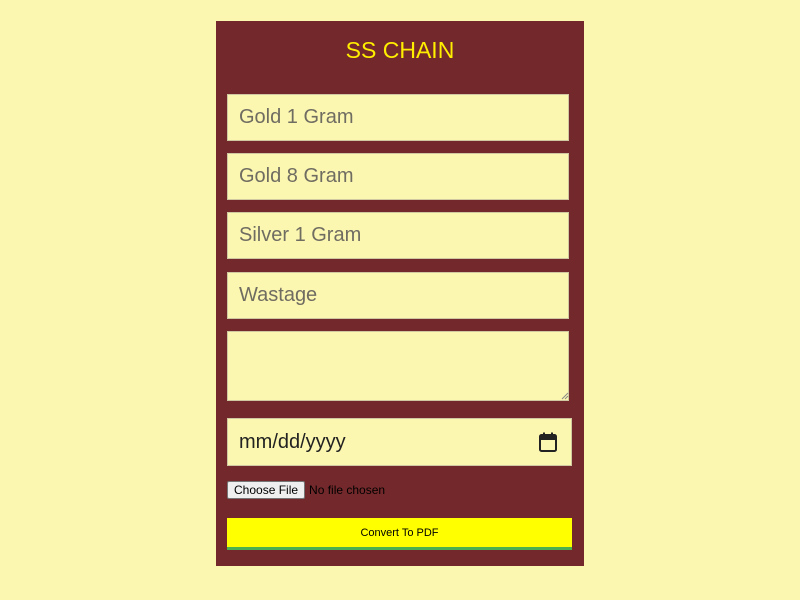 This screenshot has width=800, height=600. Describe the element at coordinates (398, 235) in the screenshot. I see `silver-1-gram-input` at that location.